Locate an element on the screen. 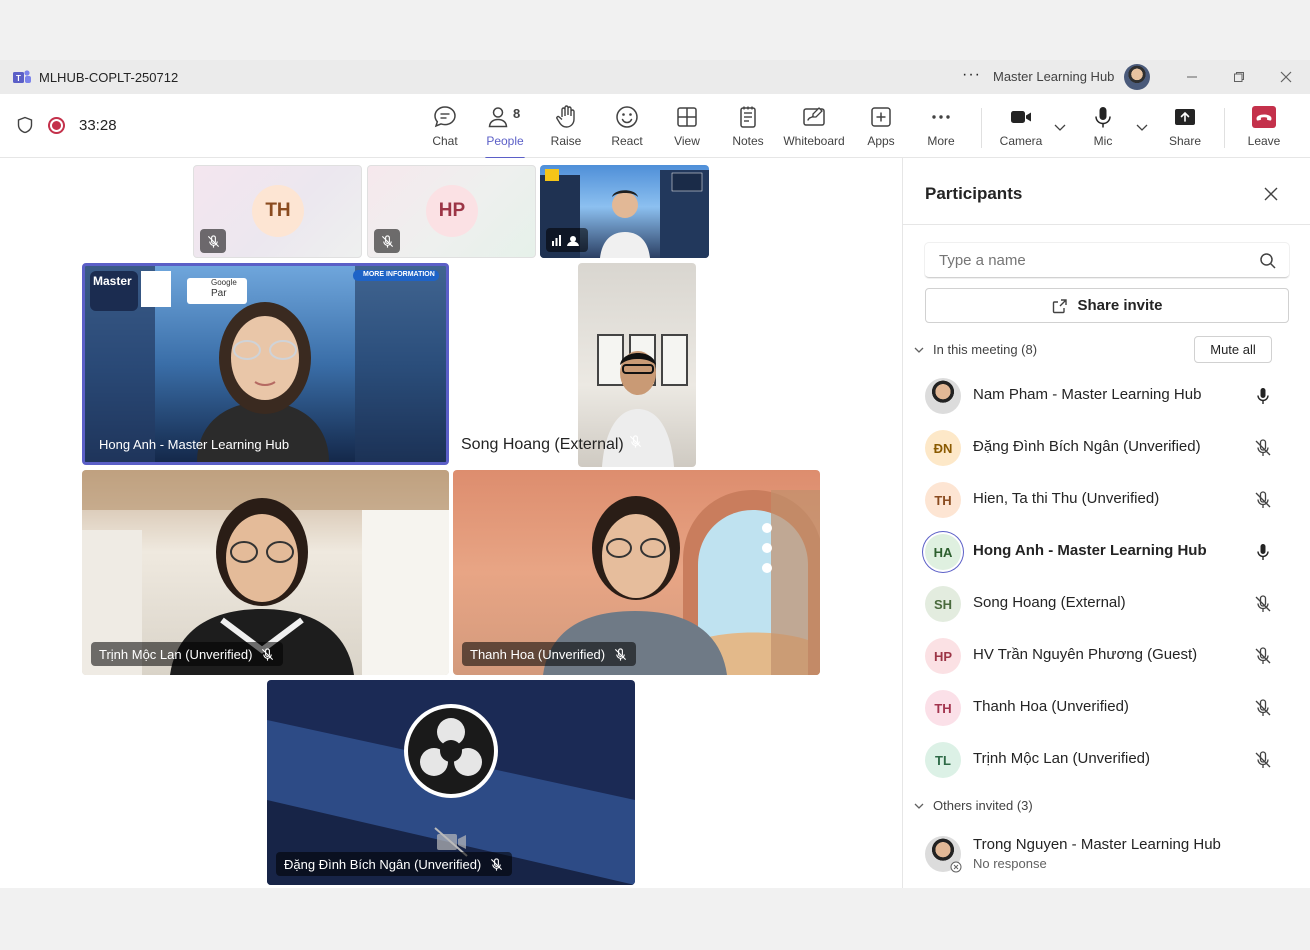 This screenshot has height=950, width=1310. toolbar-divider is located at coordinates (981, 128).